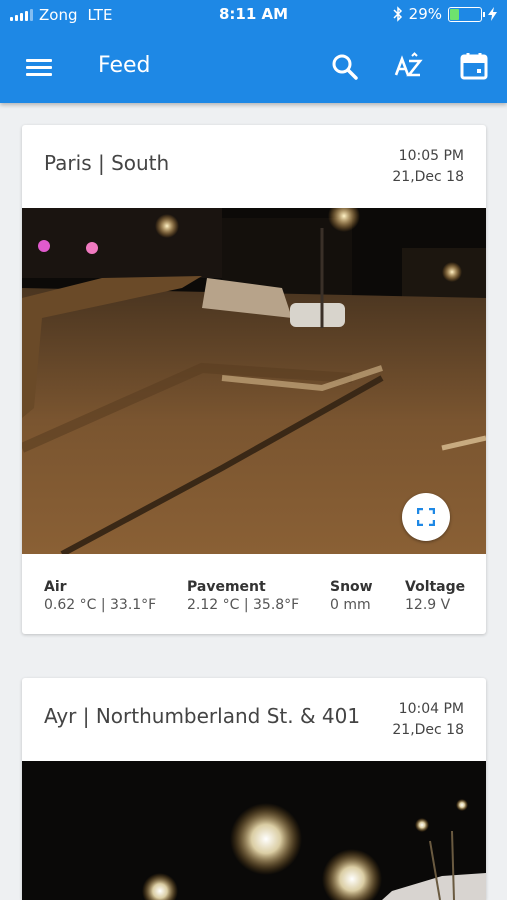 The width and height of the screenshot is (507, 900). I want to click on camera-location-title: Ayr | Northumberland St. & 401, so click(202, 716).